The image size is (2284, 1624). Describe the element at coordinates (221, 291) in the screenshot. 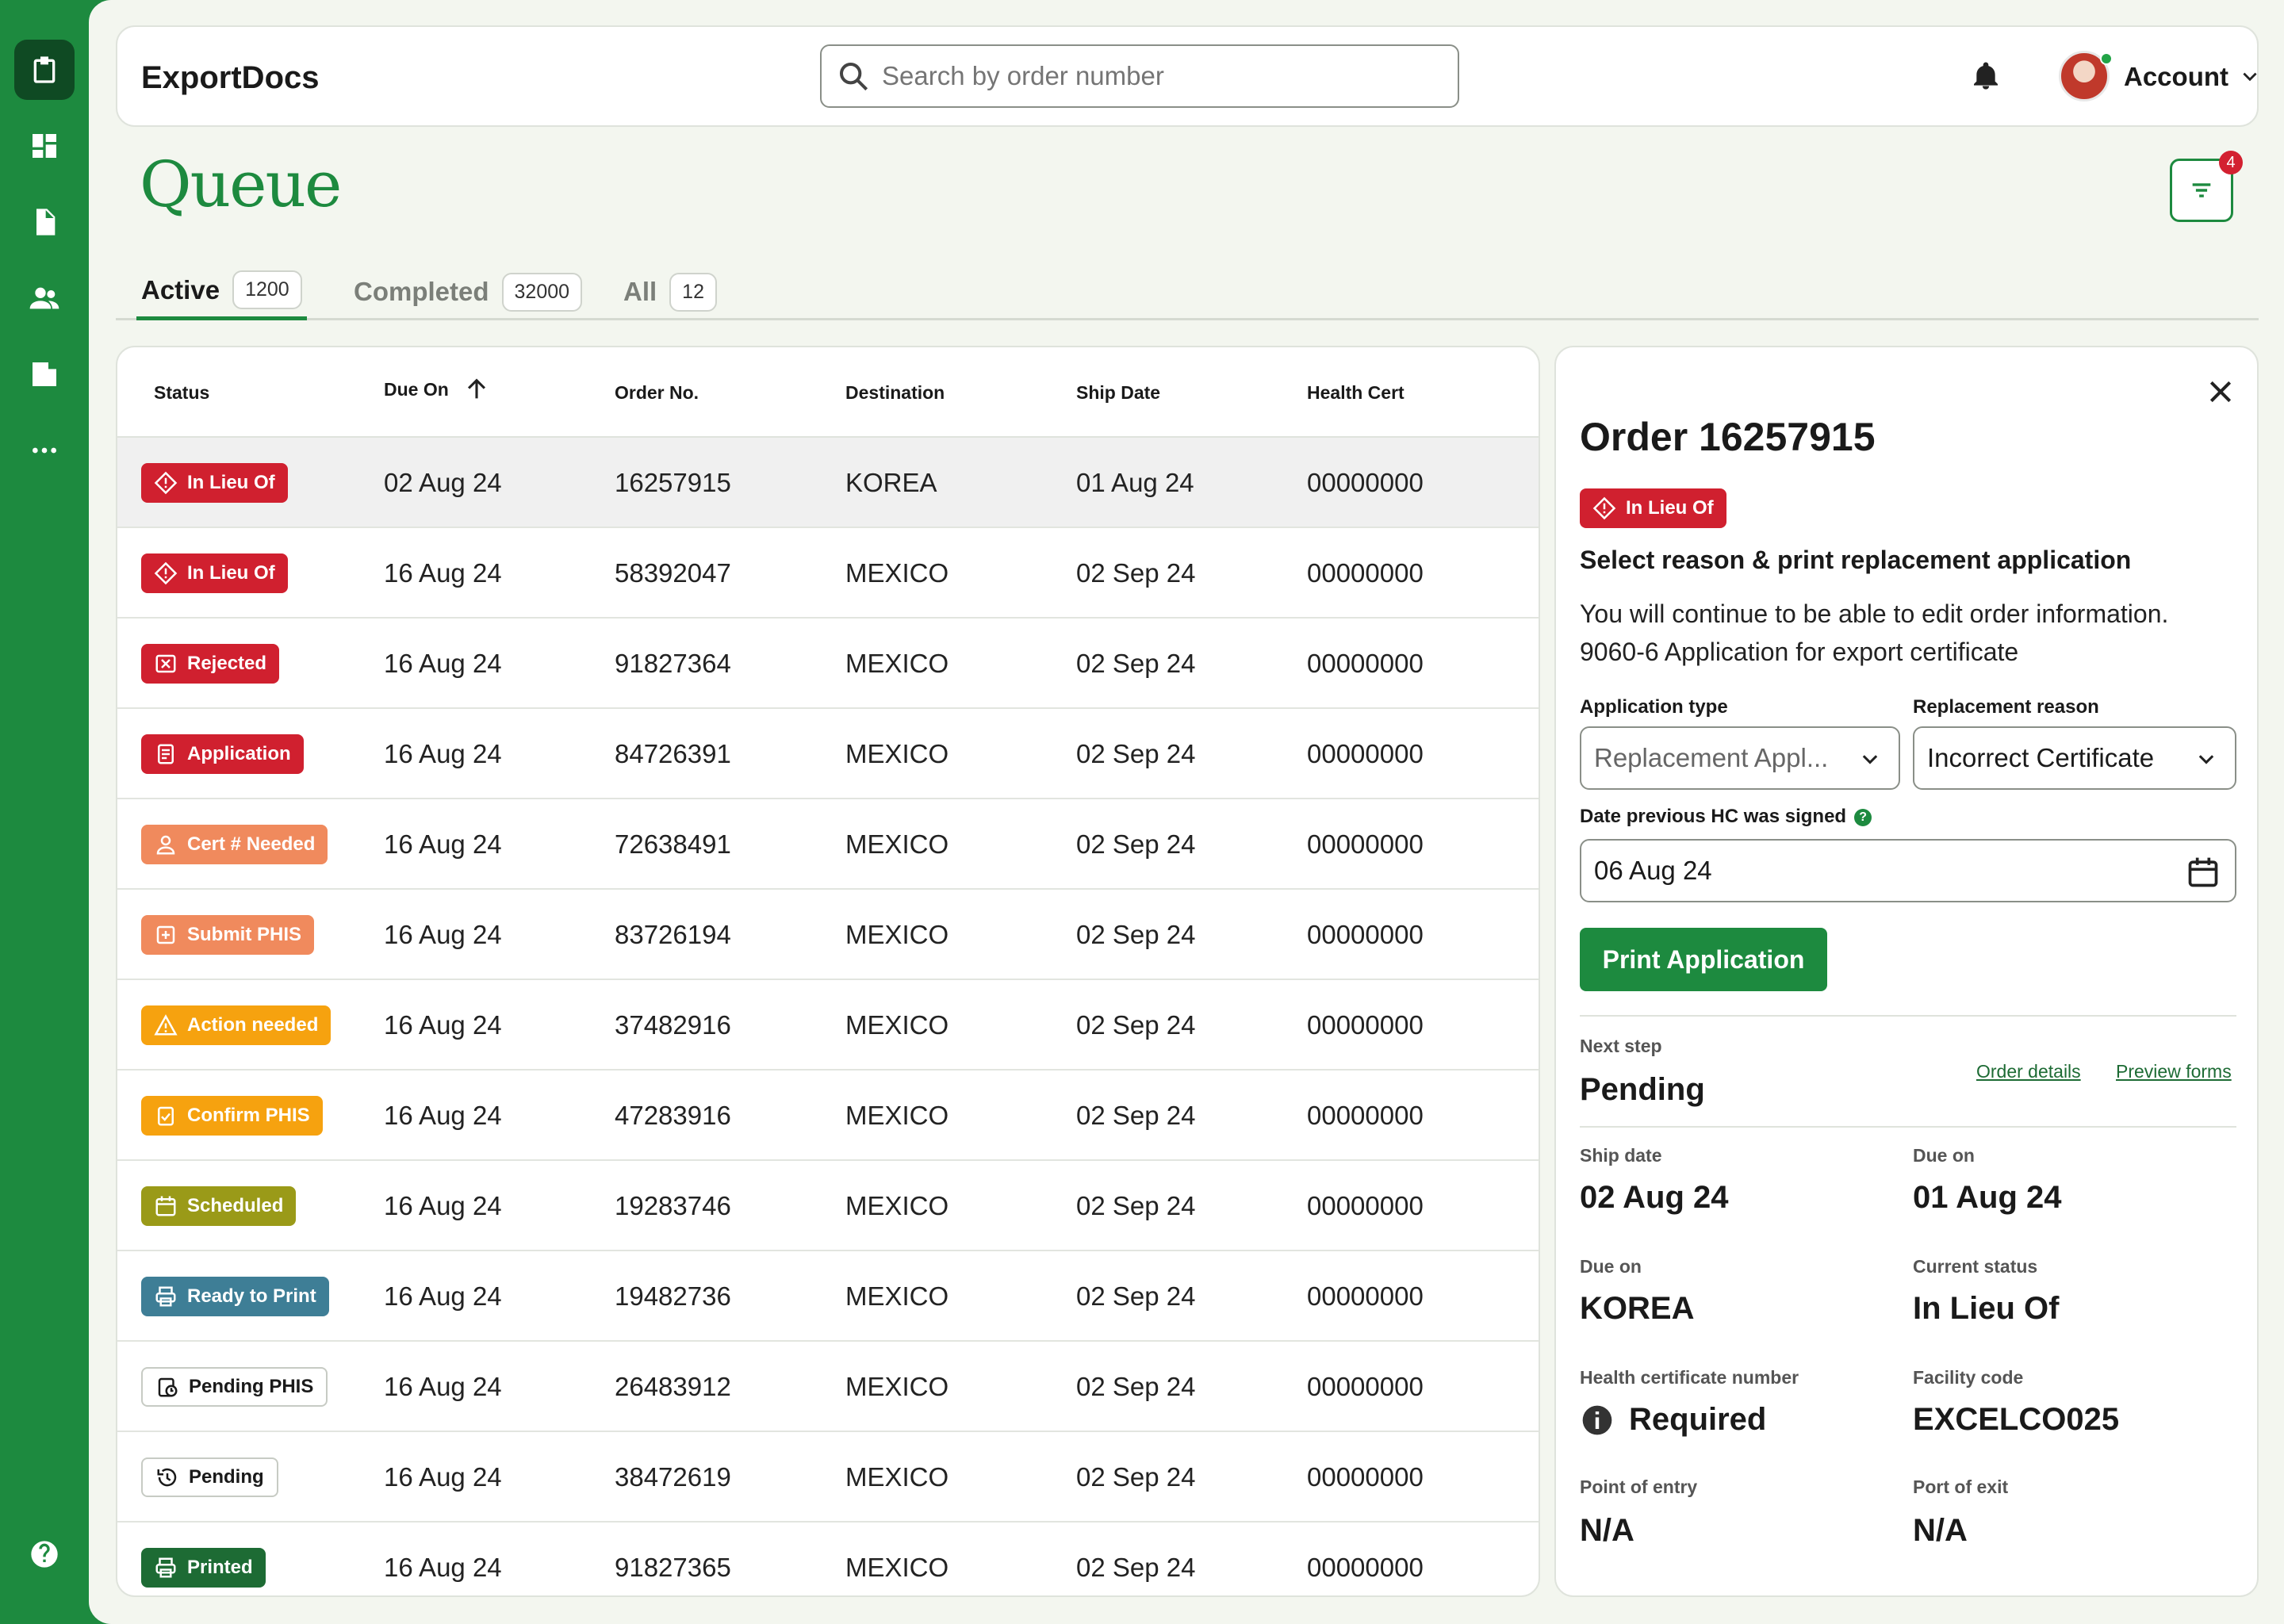

I see `tab-active: Active 1200` at that location.